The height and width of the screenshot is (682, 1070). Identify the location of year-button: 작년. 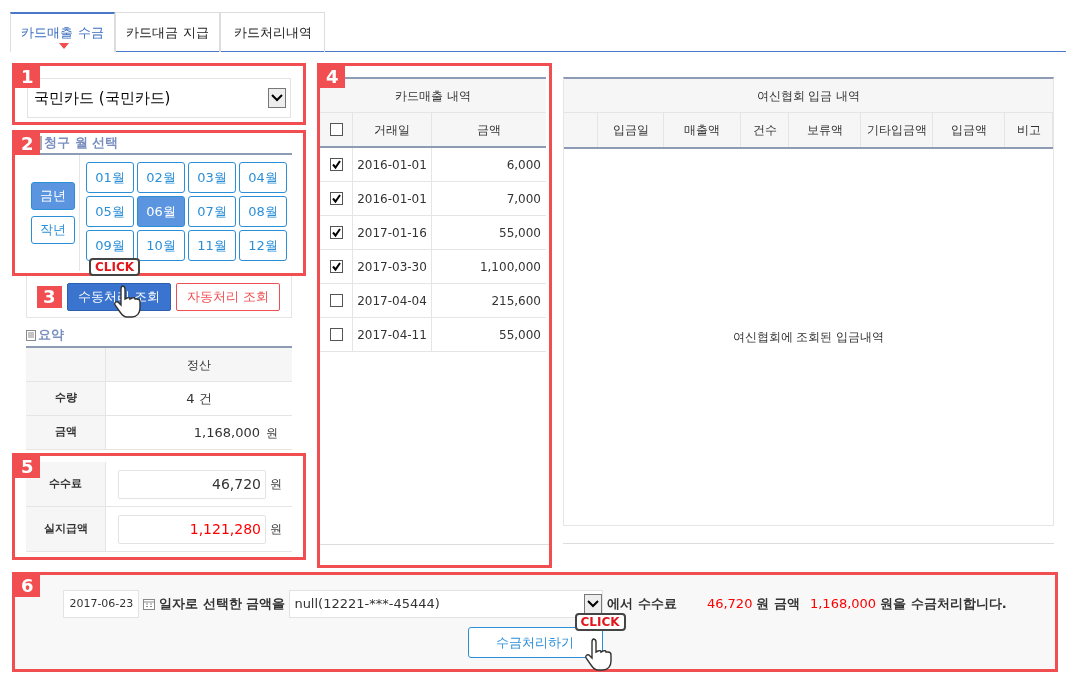
(52, 230).